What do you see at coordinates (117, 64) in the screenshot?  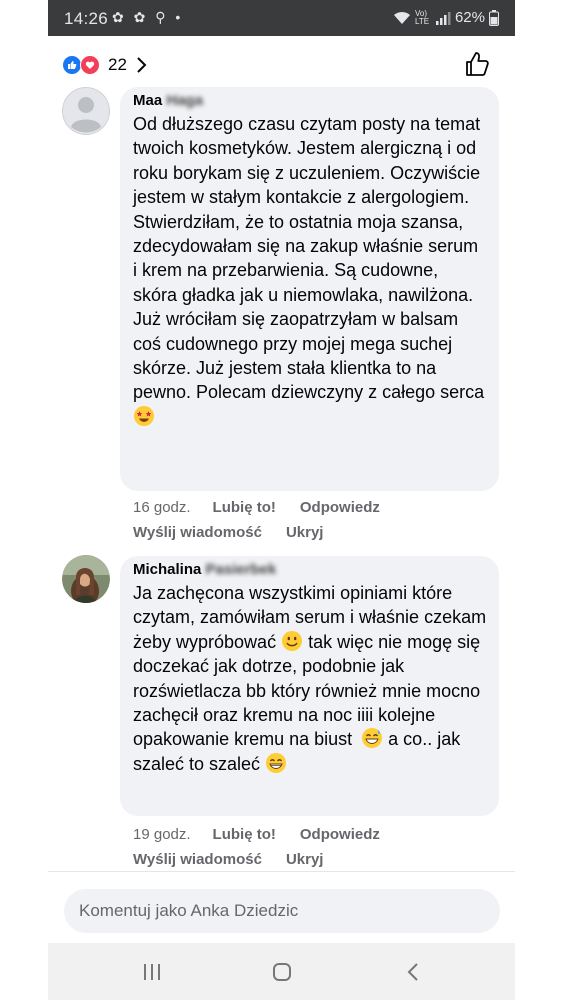 I see `reaction-count: 22` at bounding box center [117, 64].